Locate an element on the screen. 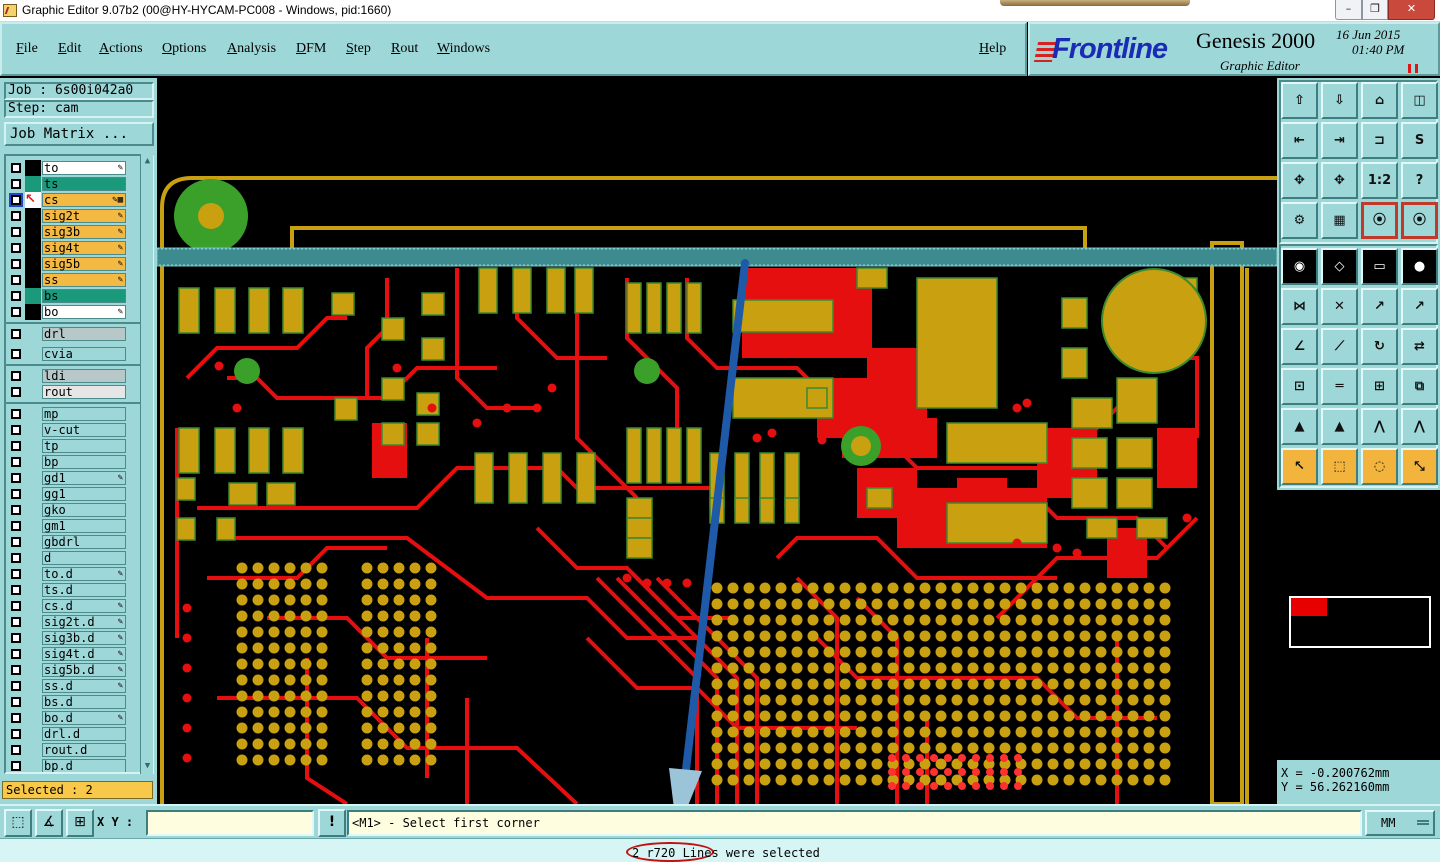  layer-row-sig5b.d: sig5b.d ✎ is located at coordinates (66, 670).